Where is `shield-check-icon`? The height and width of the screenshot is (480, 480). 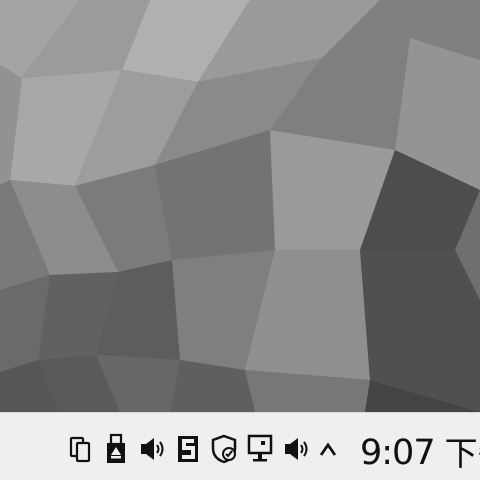 shield-check-icon is located at coordinates (224, 449).